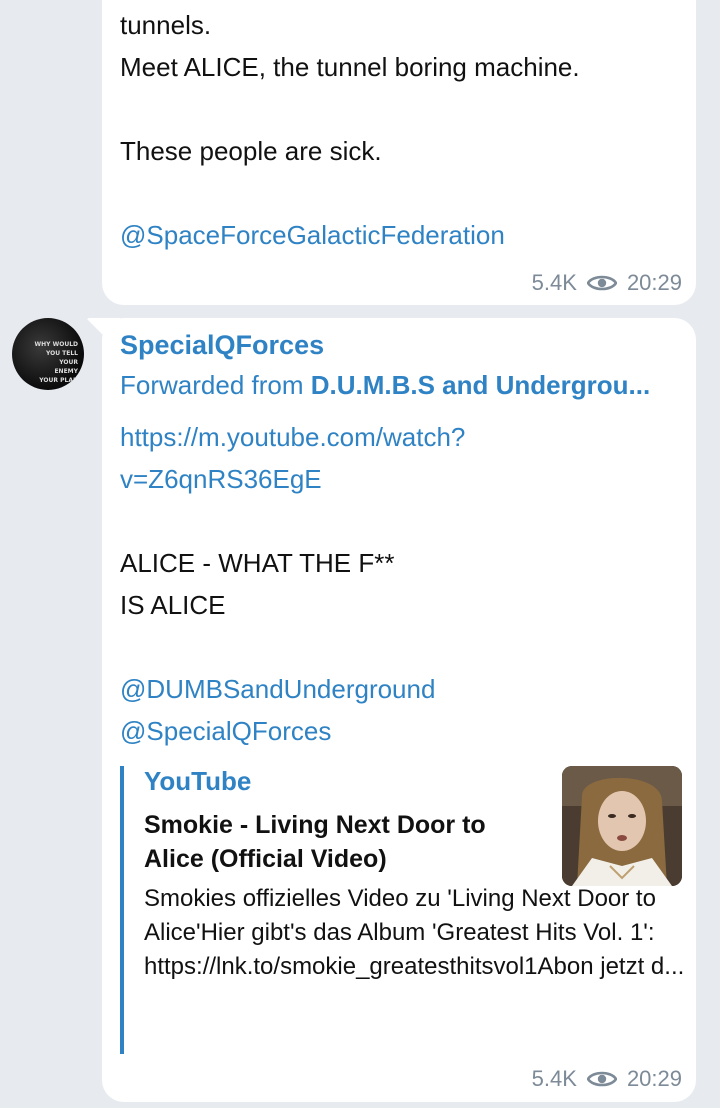  What do you see at coordinates (292, 437) in the screenshot?
I see `youtube-link-line1: https://m.youtube.com/watch?` at bounding box center [292, 437].